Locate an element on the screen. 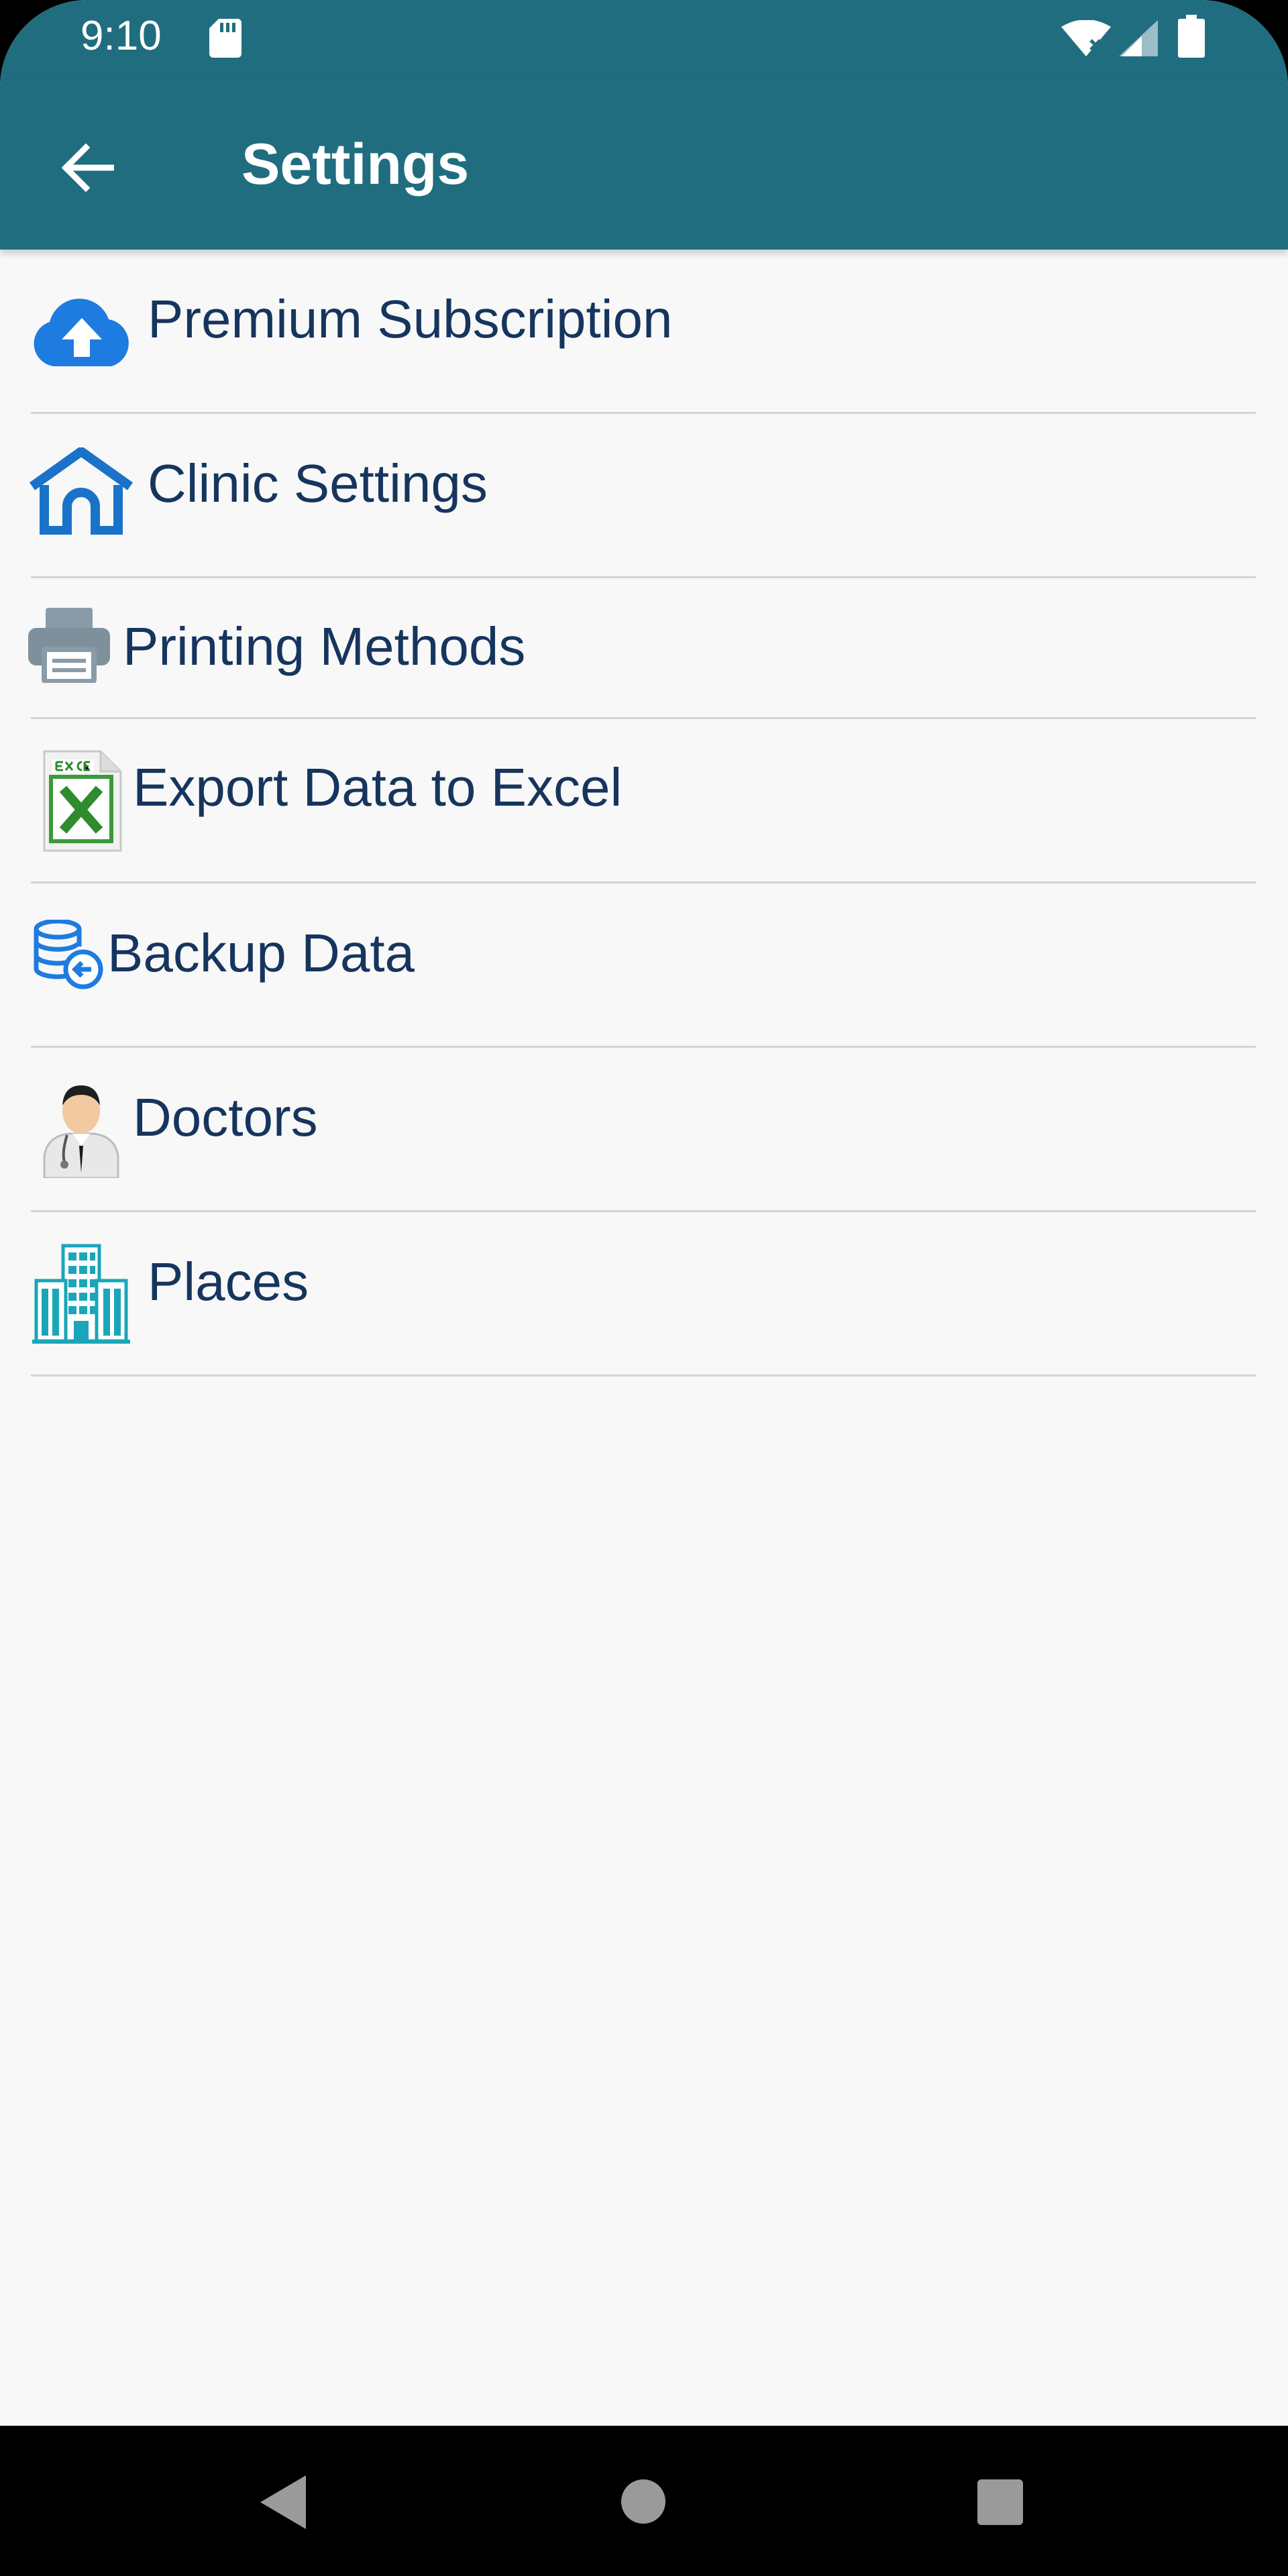 The height and width of the screenshot is (2576, 1288). cloud-upload-icon is located at coordinates (81, 332).